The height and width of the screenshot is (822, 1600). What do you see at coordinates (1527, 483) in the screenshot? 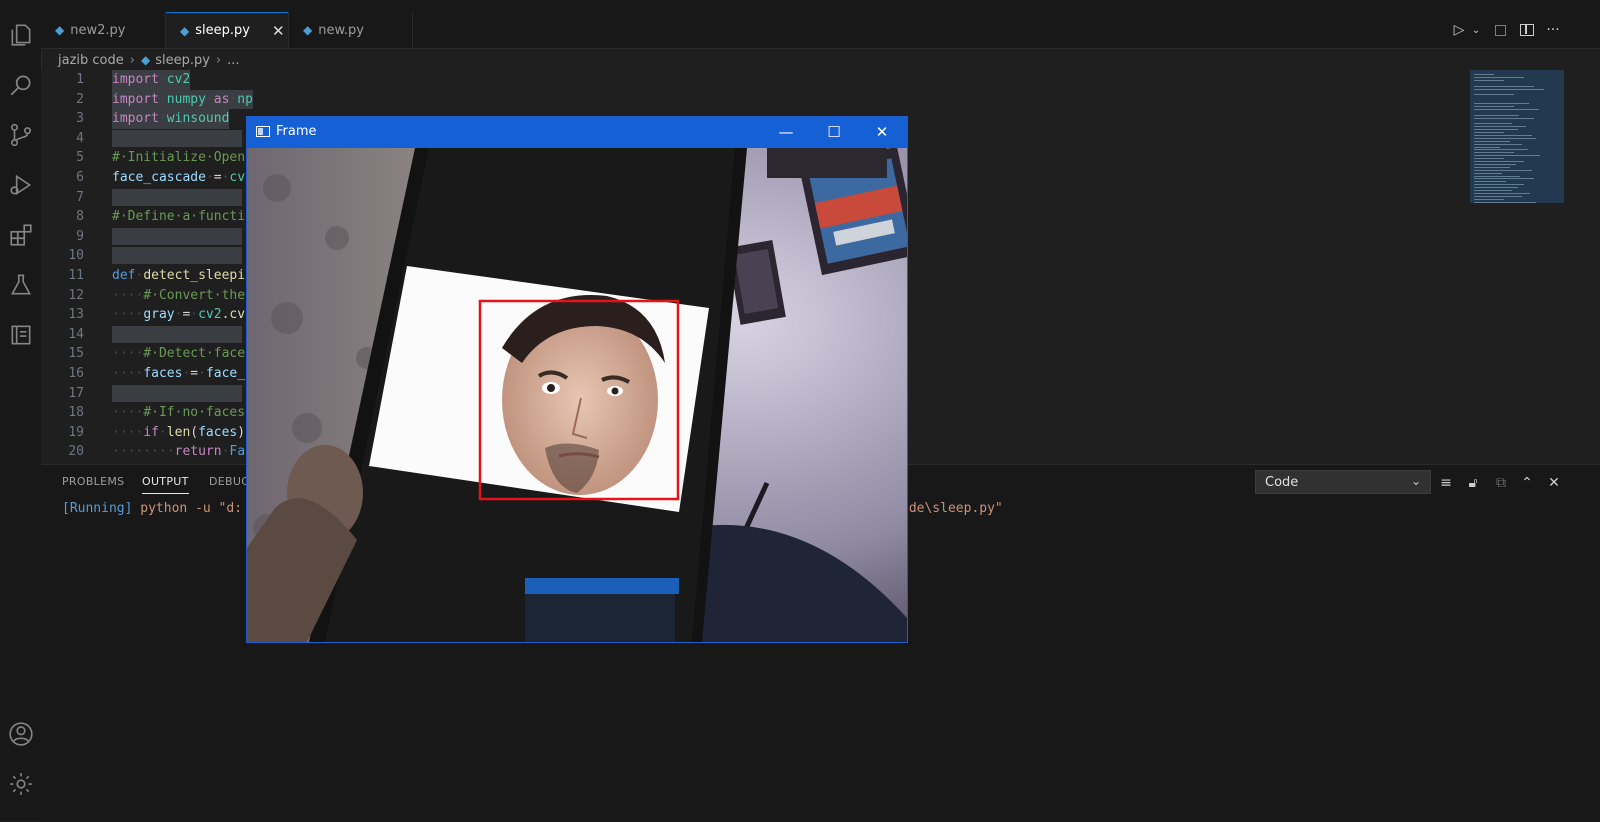
I see `maximize-panel-icon: ⌃` at bounding box center [1527, 483].